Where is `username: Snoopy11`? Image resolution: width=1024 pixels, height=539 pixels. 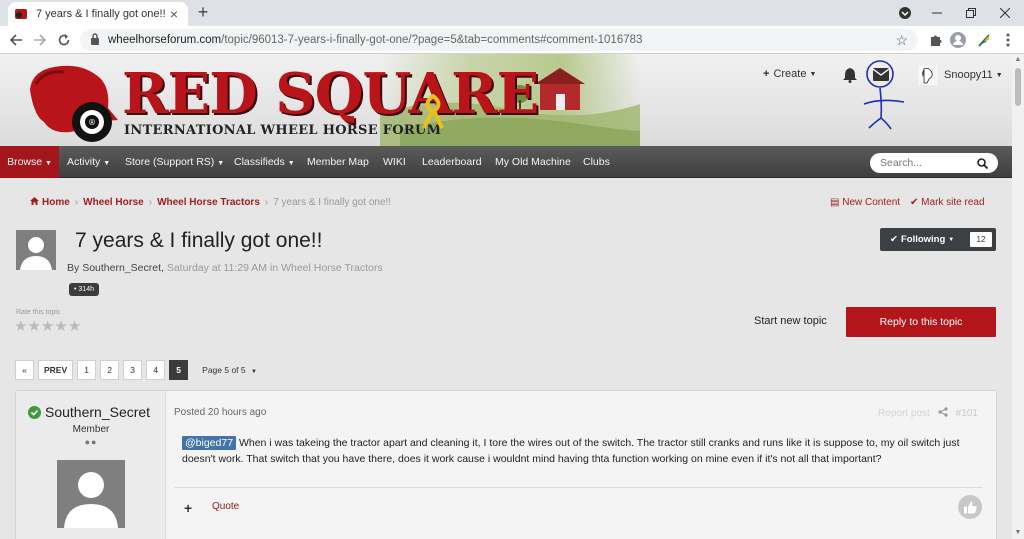 username: Snoopy11 is located at coordinates (968, 75).